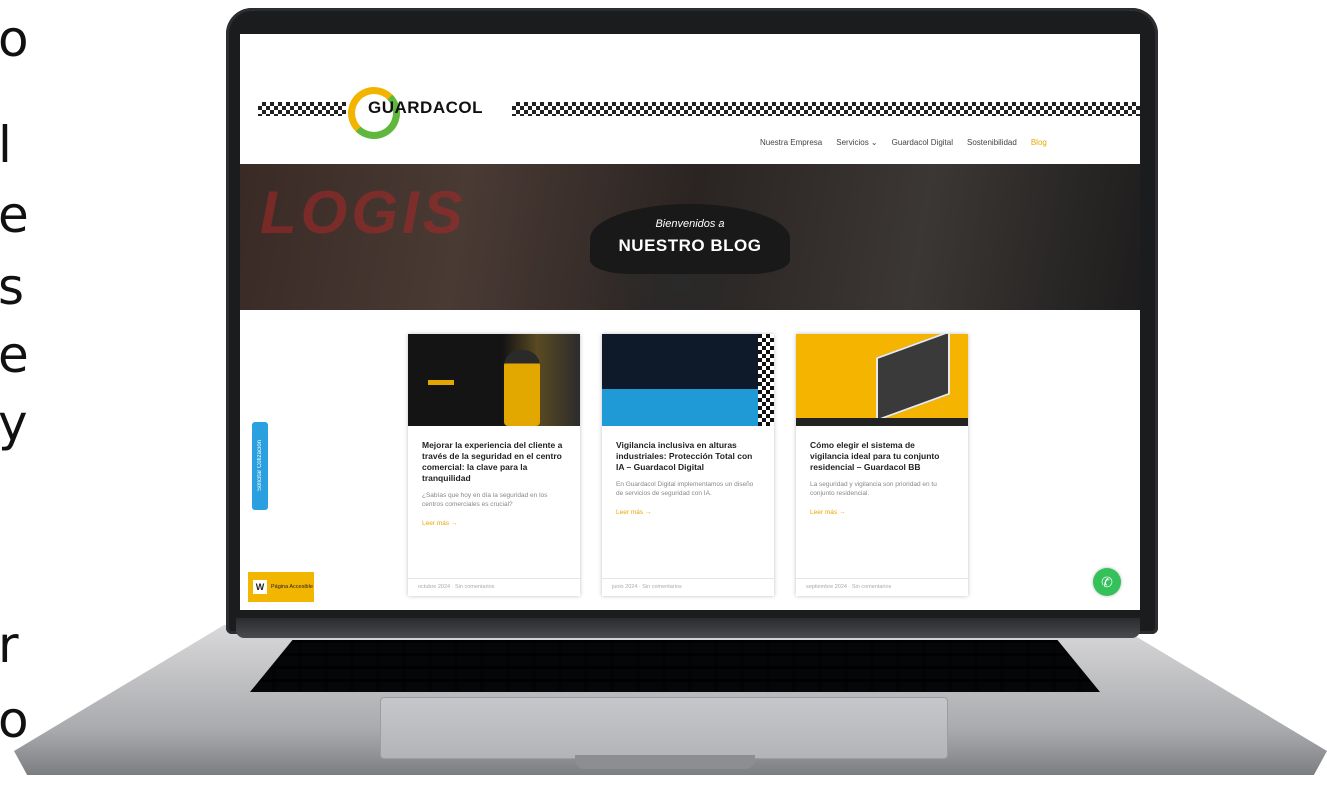 Image resolution: width=1327 pixels, height=788 pixels. I want to click on site-logo: GUARDACOL, so click(415, 113).